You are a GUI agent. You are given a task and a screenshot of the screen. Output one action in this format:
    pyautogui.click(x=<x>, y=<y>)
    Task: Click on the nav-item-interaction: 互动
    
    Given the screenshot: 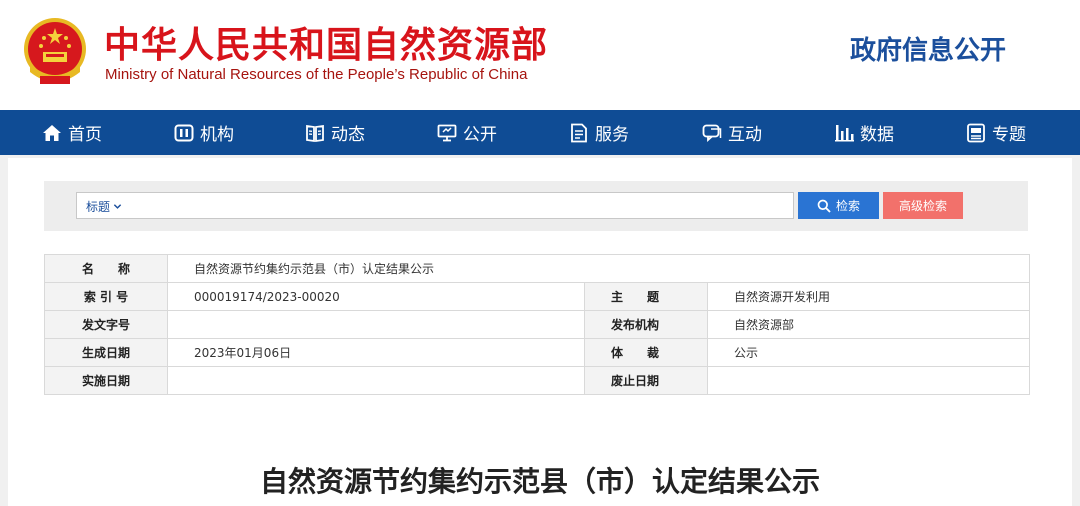 What is the action you would take?
    pyautogui.click(x=732, y=132)
    